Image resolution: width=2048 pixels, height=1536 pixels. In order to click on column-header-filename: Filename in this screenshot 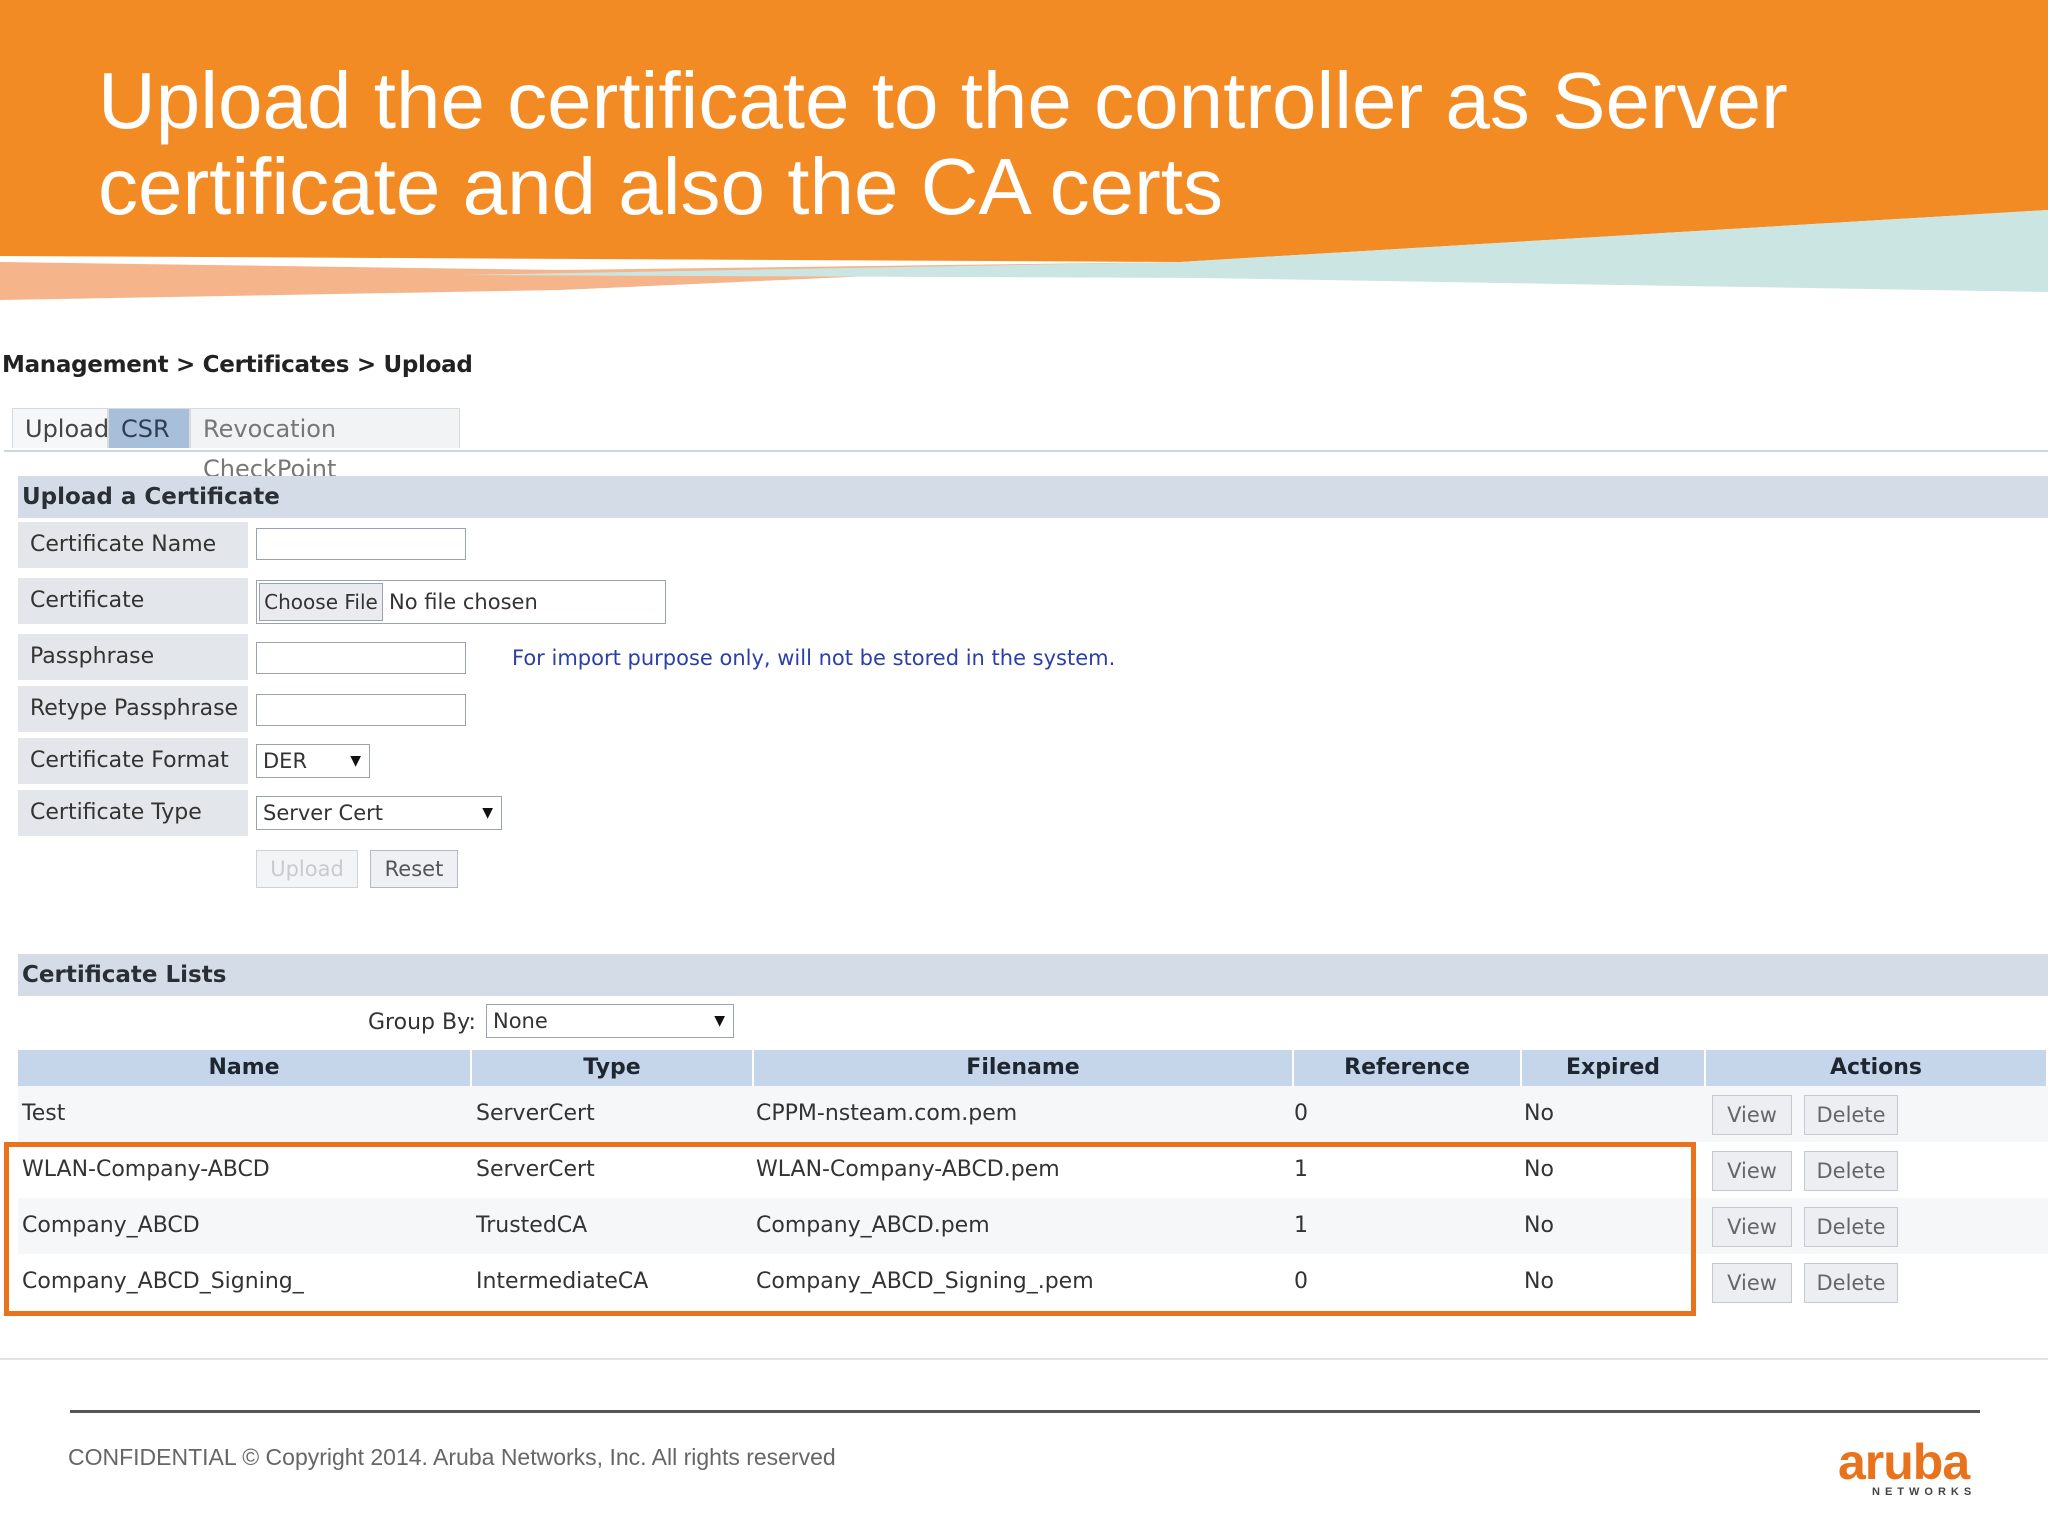, I will do `click(1024, 1068)`.